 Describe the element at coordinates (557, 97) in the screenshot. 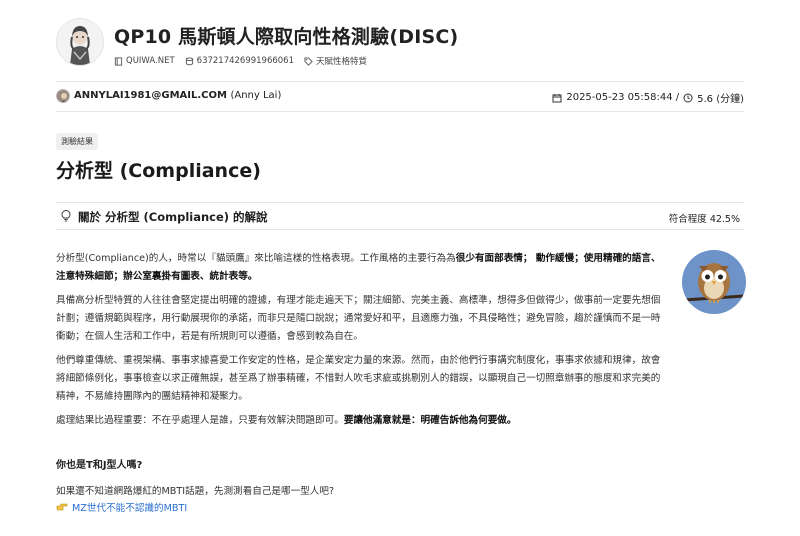

I see `calendar-icon` at that location.